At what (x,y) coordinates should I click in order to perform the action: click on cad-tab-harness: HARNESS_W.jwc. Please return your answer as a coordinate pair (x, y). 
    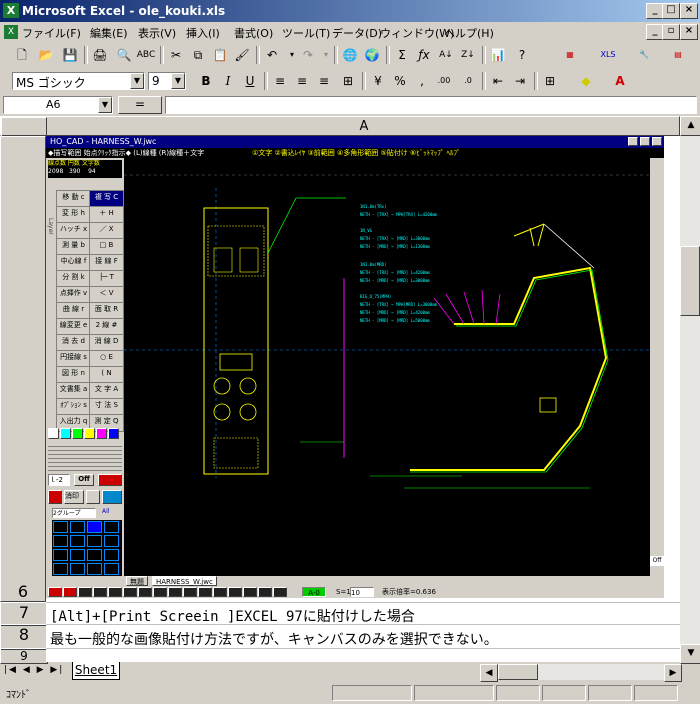
    Looking at the image, I should click on (184, 581).